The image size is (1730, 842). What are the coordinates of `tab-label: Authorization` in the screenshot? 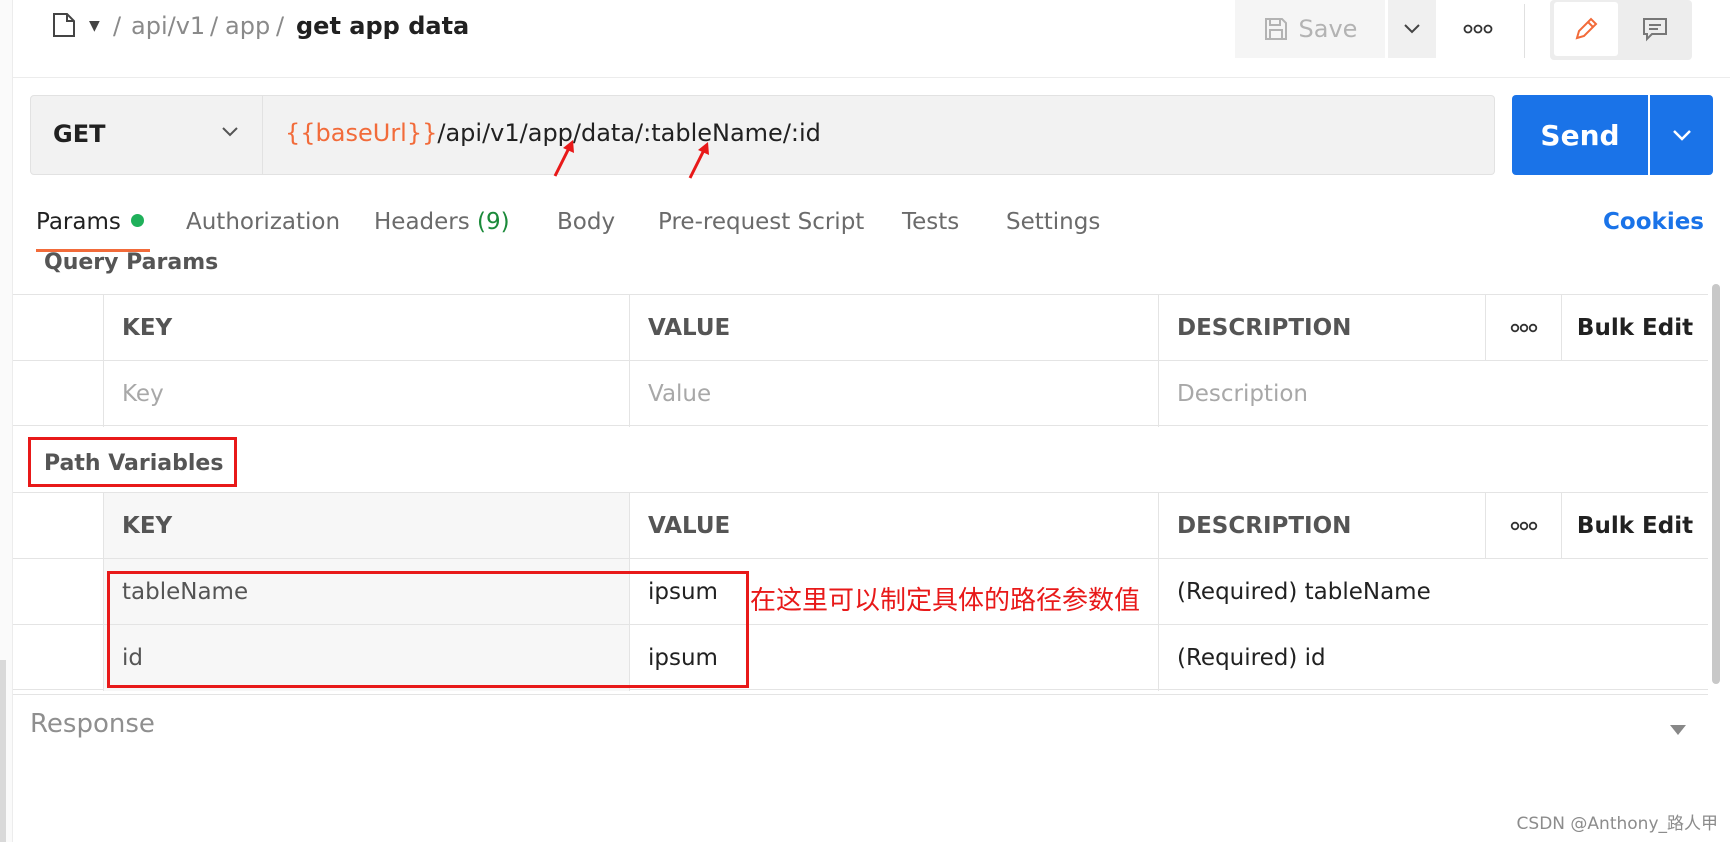 It's located at (263, 222).